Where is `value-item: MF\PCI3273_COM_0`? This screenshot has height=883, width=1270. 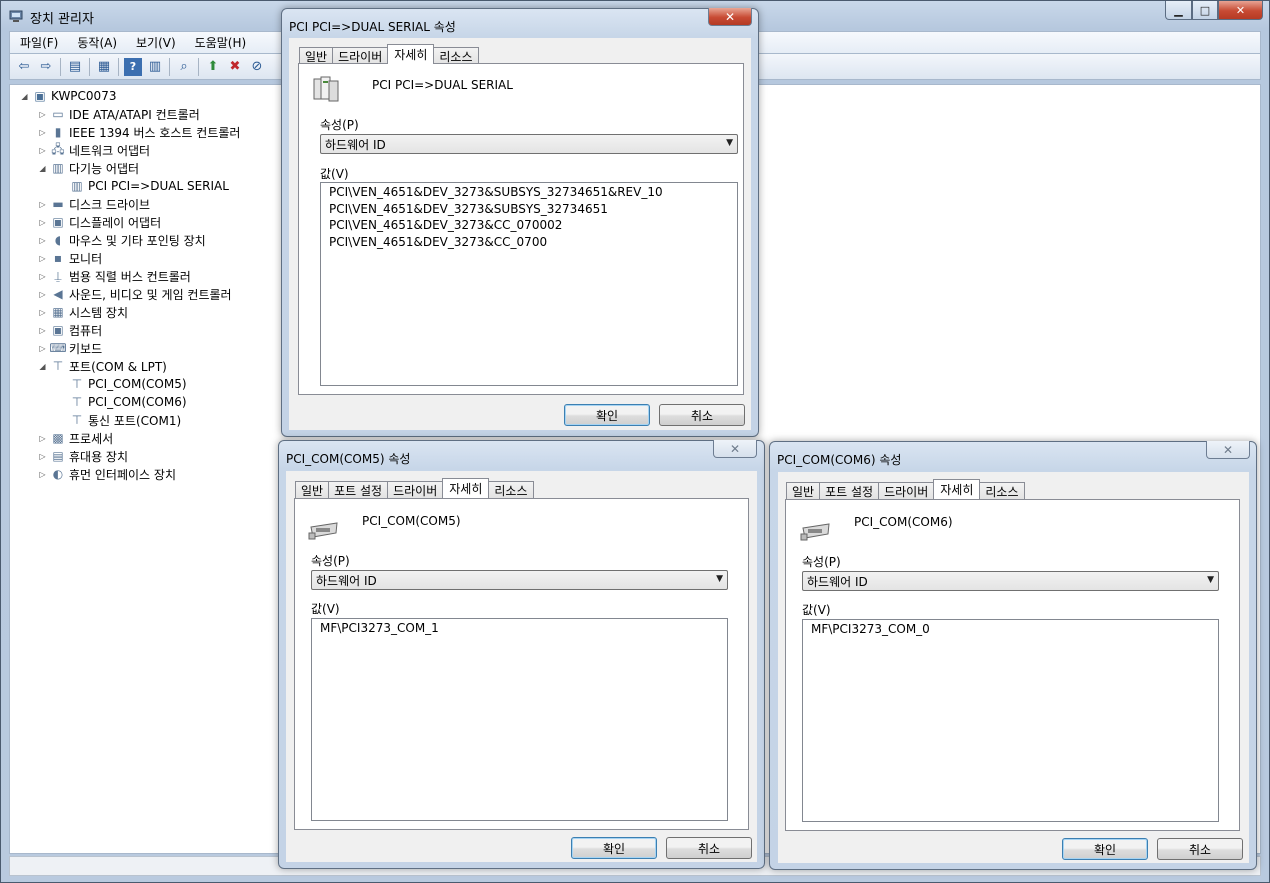
value-item: MF\PCI3273_COM_0 is located at coordinates (1014, 629).